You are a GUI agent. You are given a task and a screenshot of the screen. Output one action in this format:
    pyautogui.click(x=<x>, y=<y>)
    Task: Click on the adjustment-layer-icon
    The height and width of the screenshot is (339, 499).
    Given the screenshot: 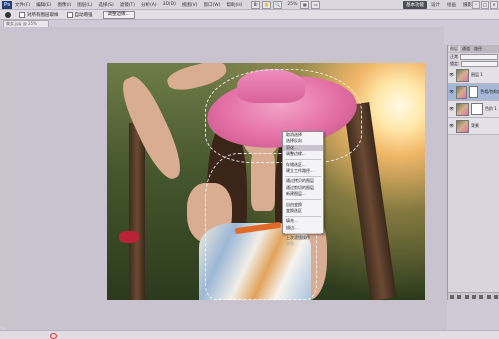 What is the action you would take?
    pyautogui.click(x=473, y=296)
    